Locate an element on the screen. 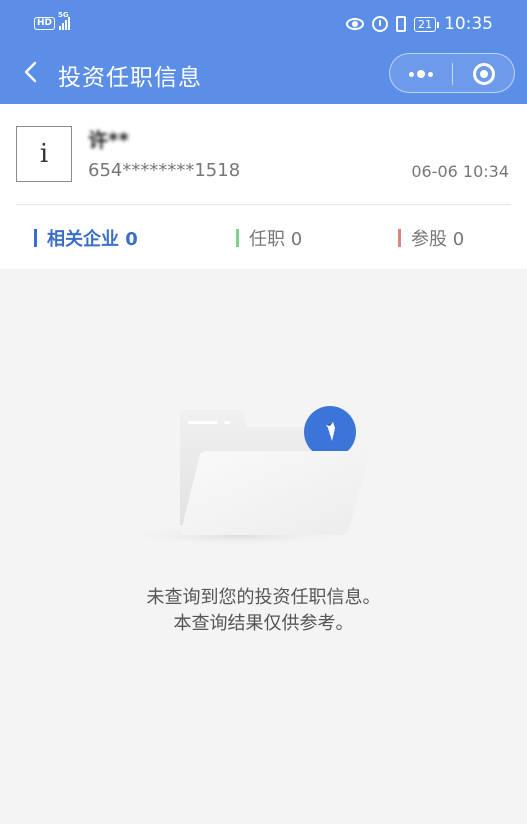  eye-icon is located at coordinates (355, 24).